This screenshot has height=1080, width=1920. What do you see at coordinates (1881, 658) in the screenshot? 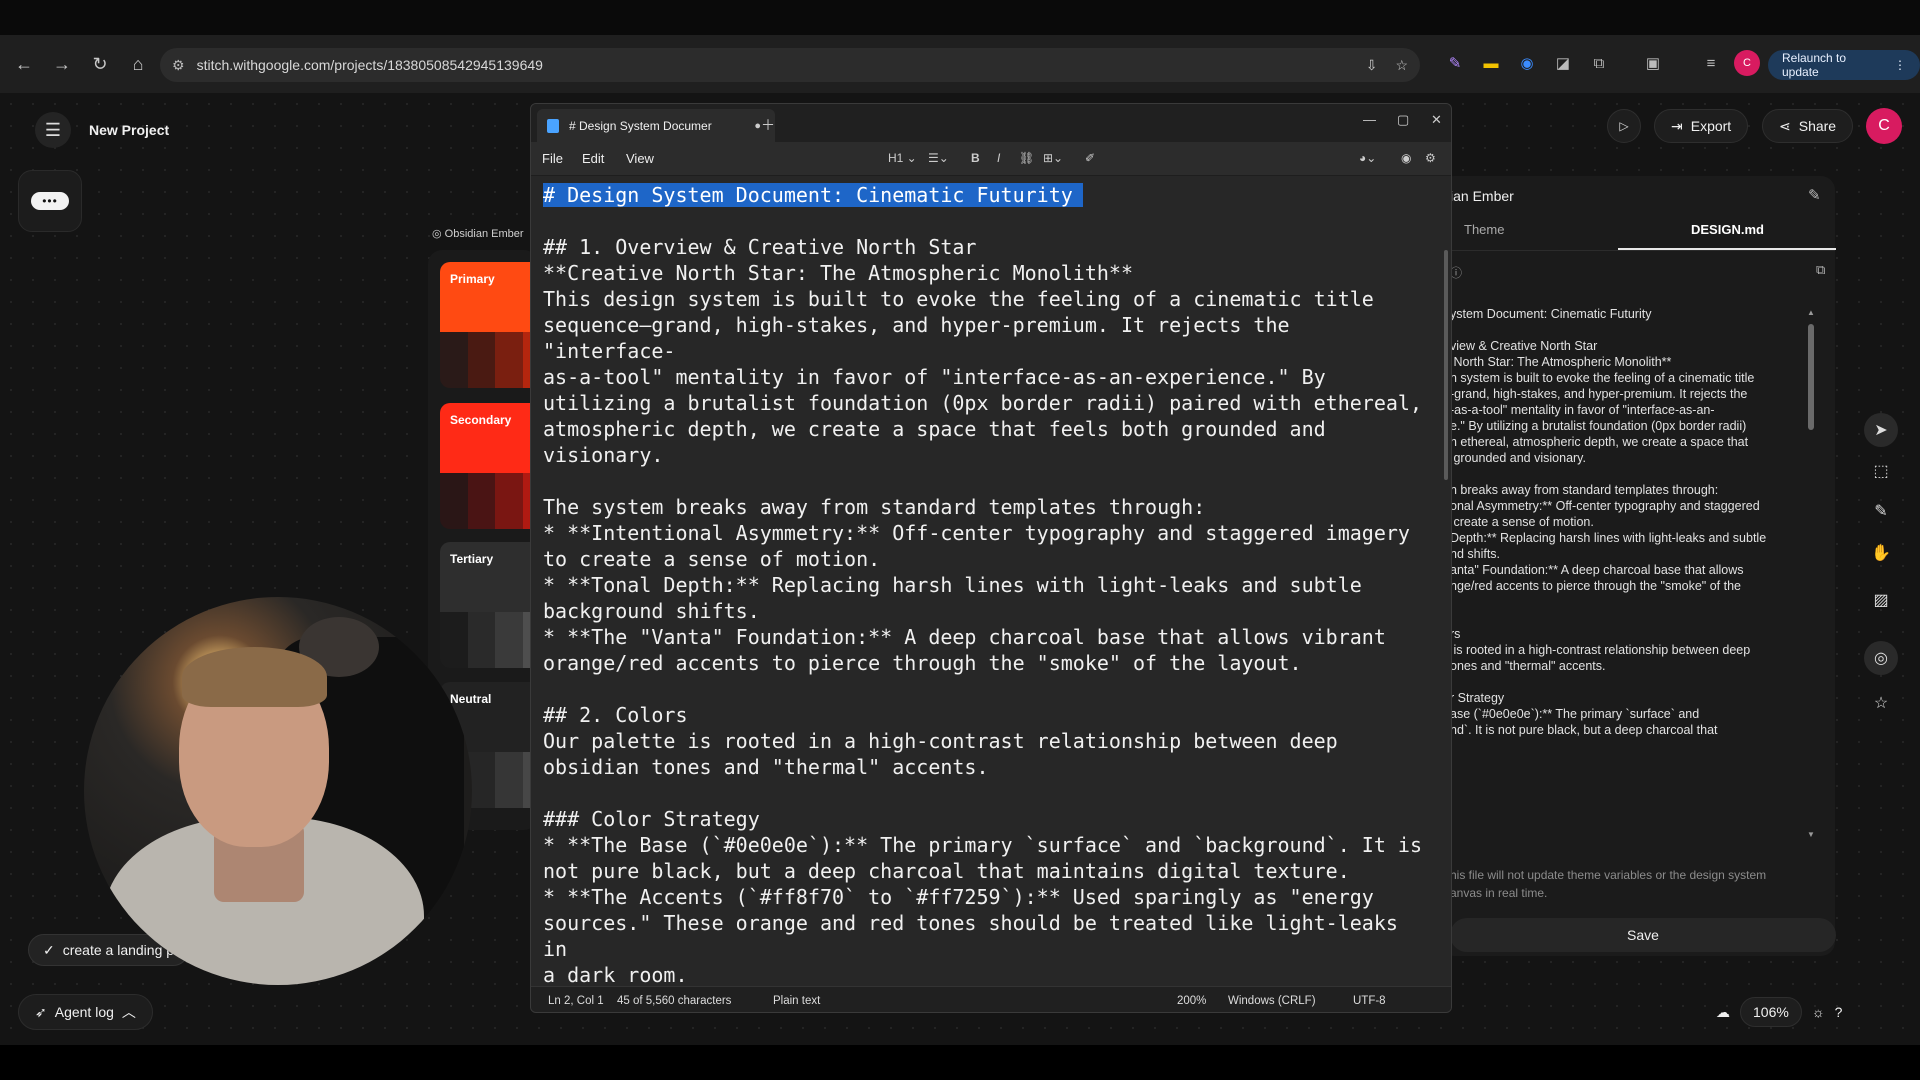
I see `palette-tool-icon: ◎` at bounding box center [1881, 658].